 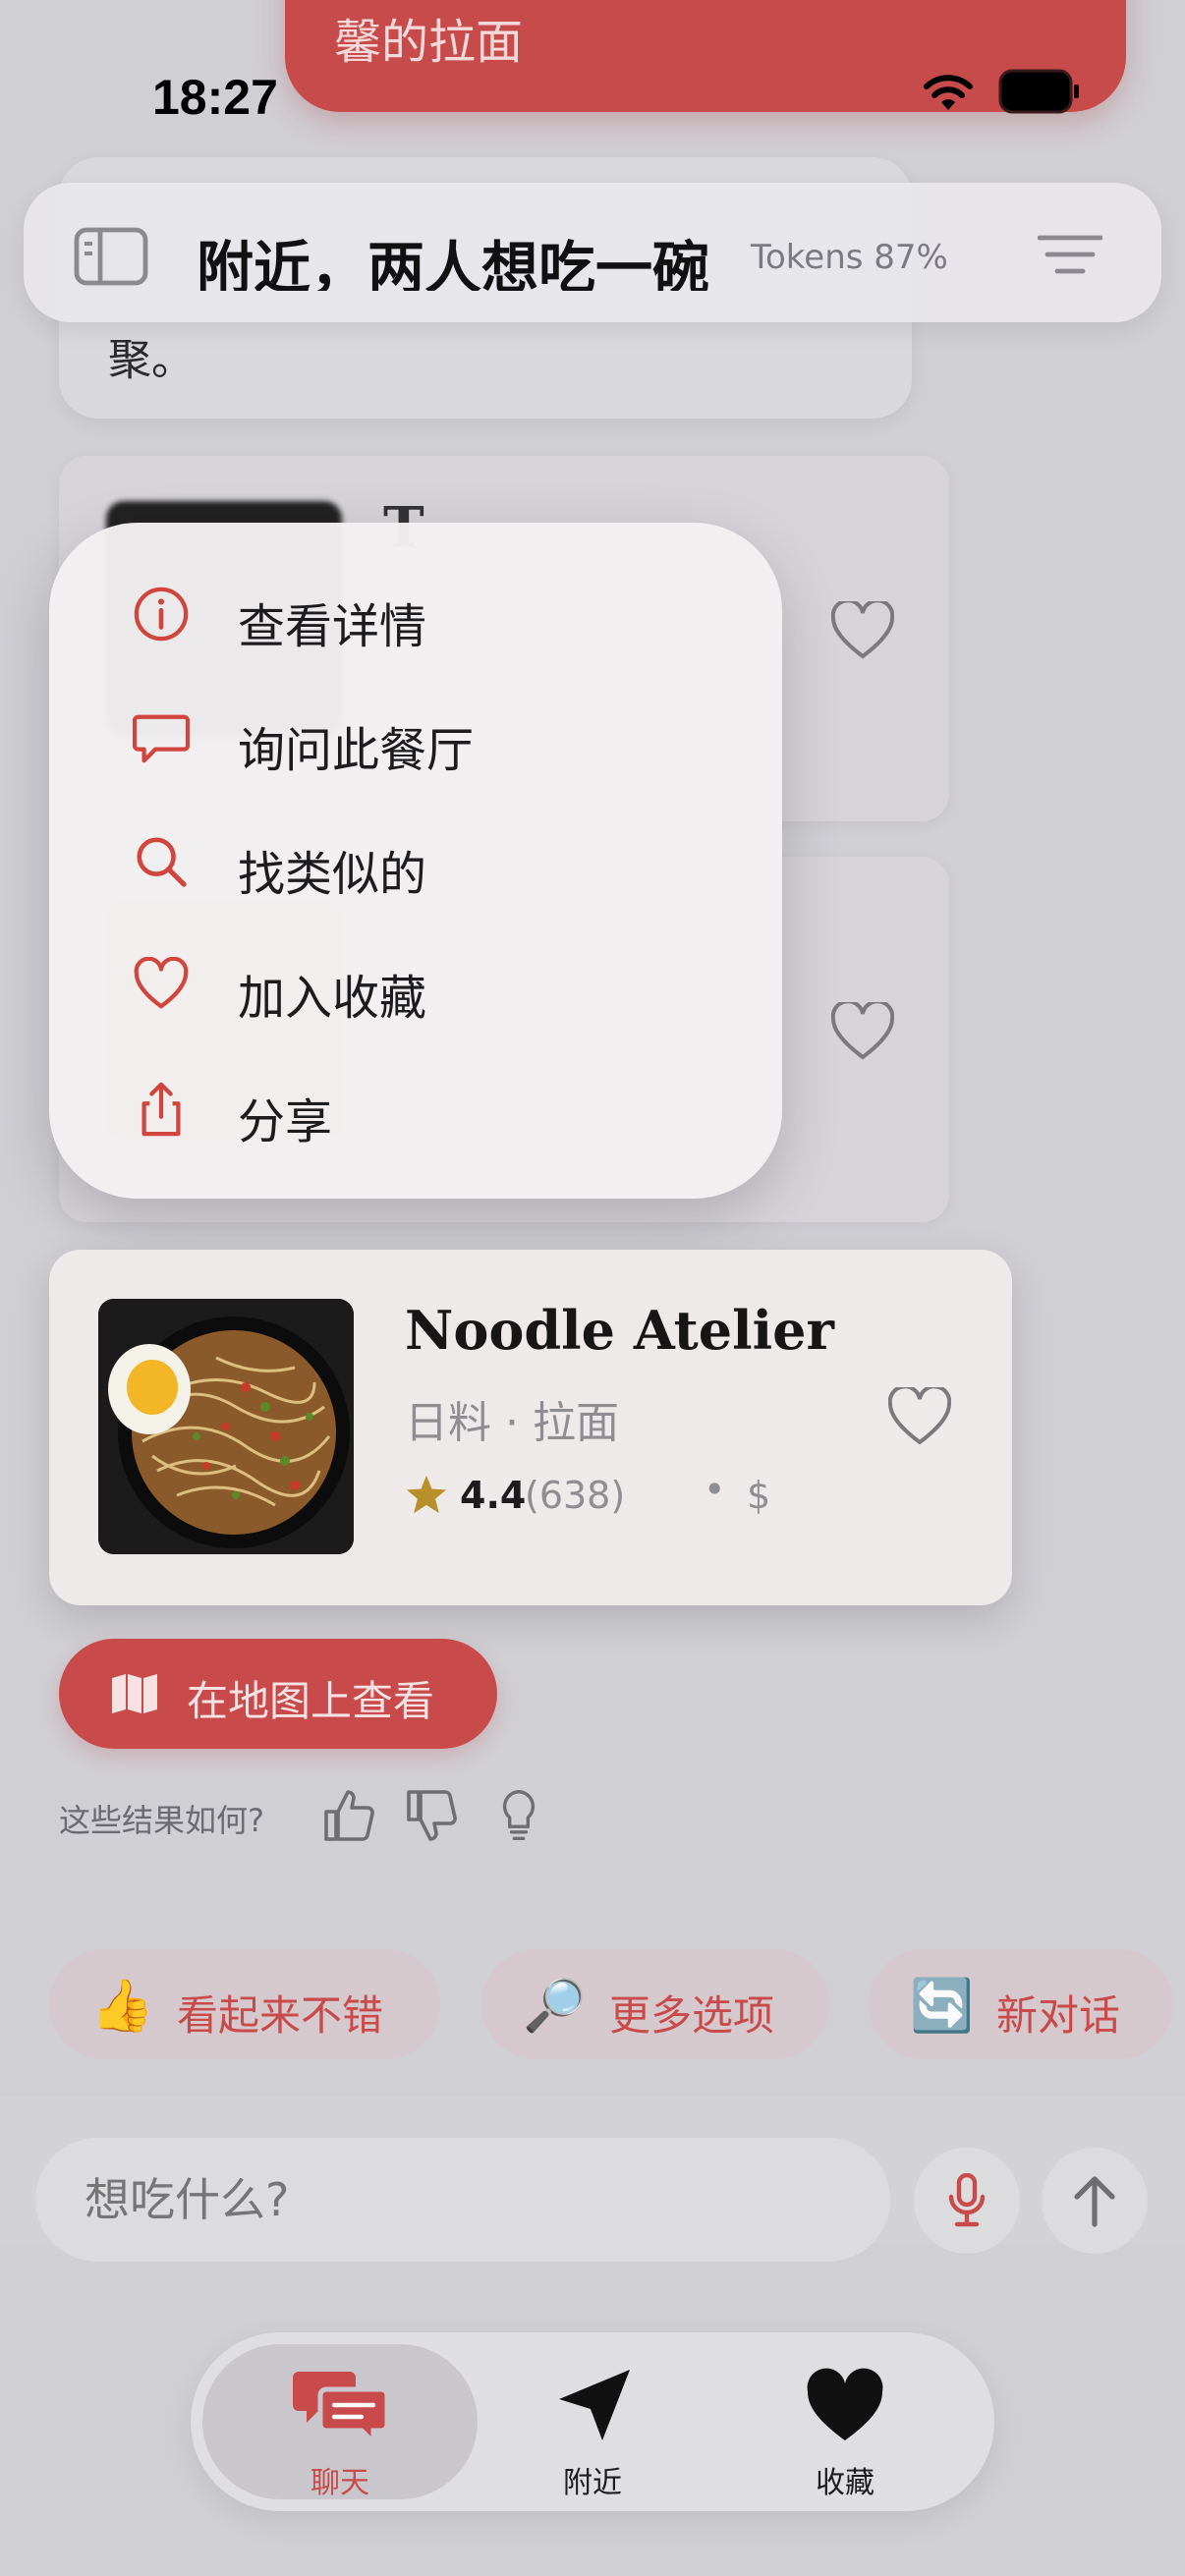 I want to click on menu-item-label: 分享, so click(x=286, y=1121).